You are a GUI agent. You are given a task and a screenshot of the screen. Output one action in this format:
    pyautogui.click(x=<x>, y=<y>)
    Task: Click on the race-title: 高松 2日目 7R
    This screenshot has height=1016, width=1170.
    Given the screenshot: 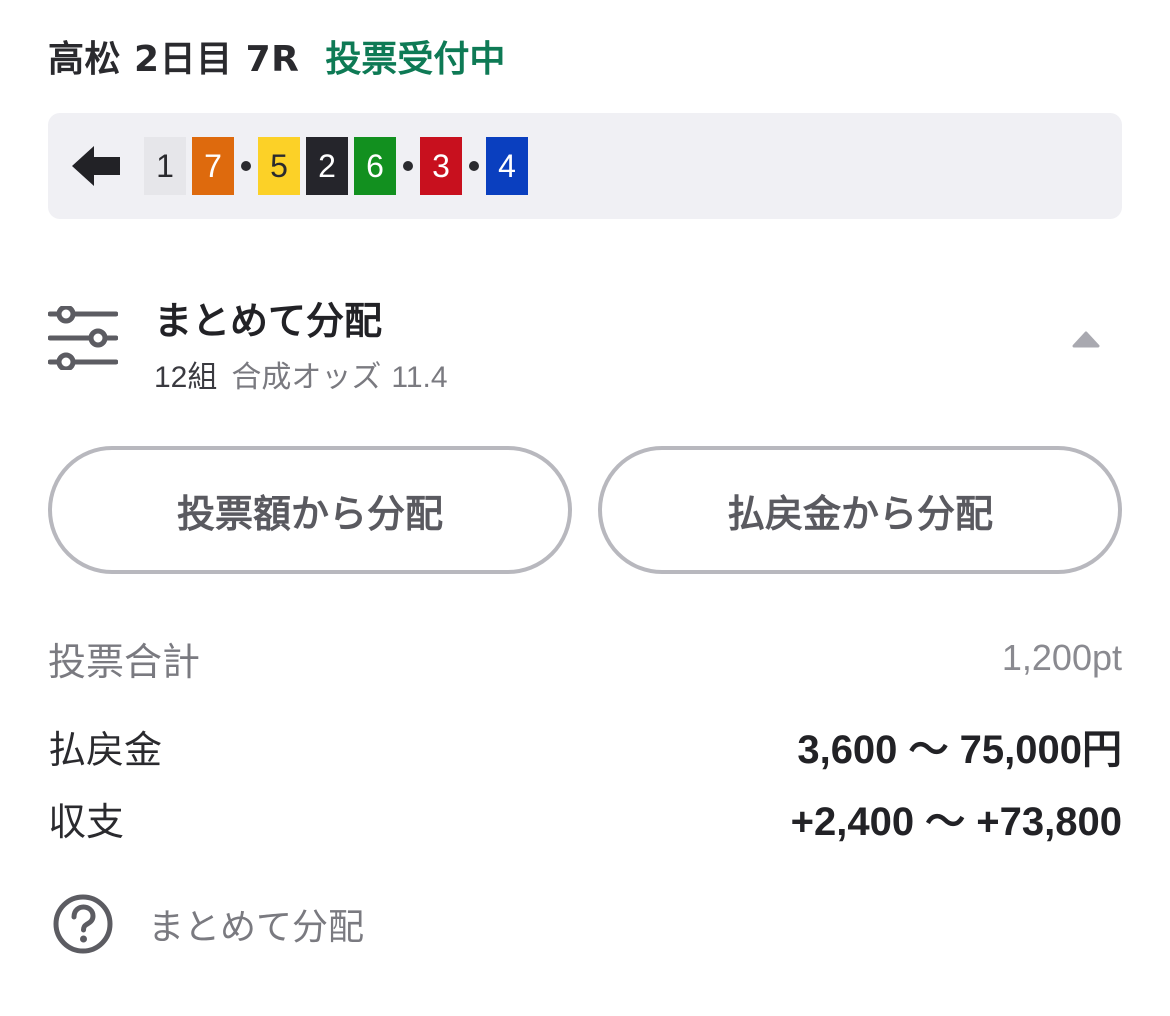 What is the action you would take?
    pyautogui.click(x=174, y=59)
    